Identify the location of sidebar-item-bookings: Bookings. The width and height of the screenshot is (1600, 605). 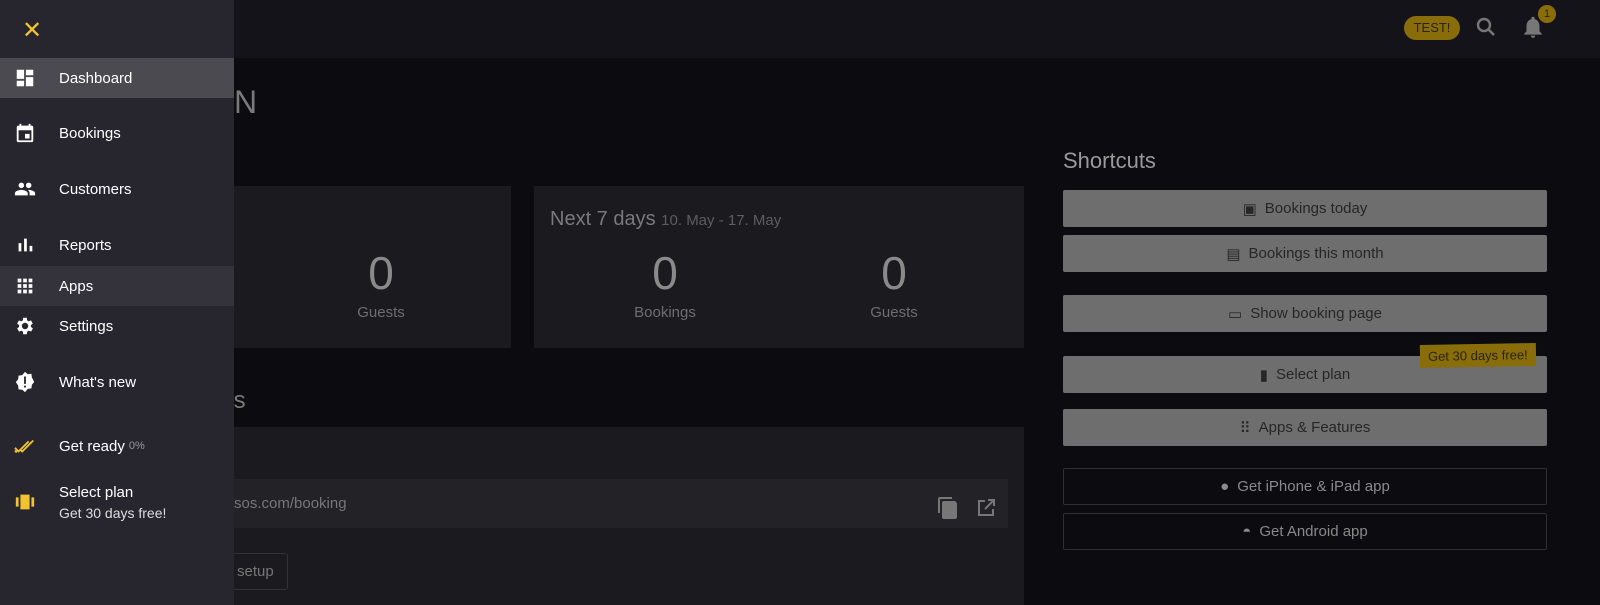
(117, 133).